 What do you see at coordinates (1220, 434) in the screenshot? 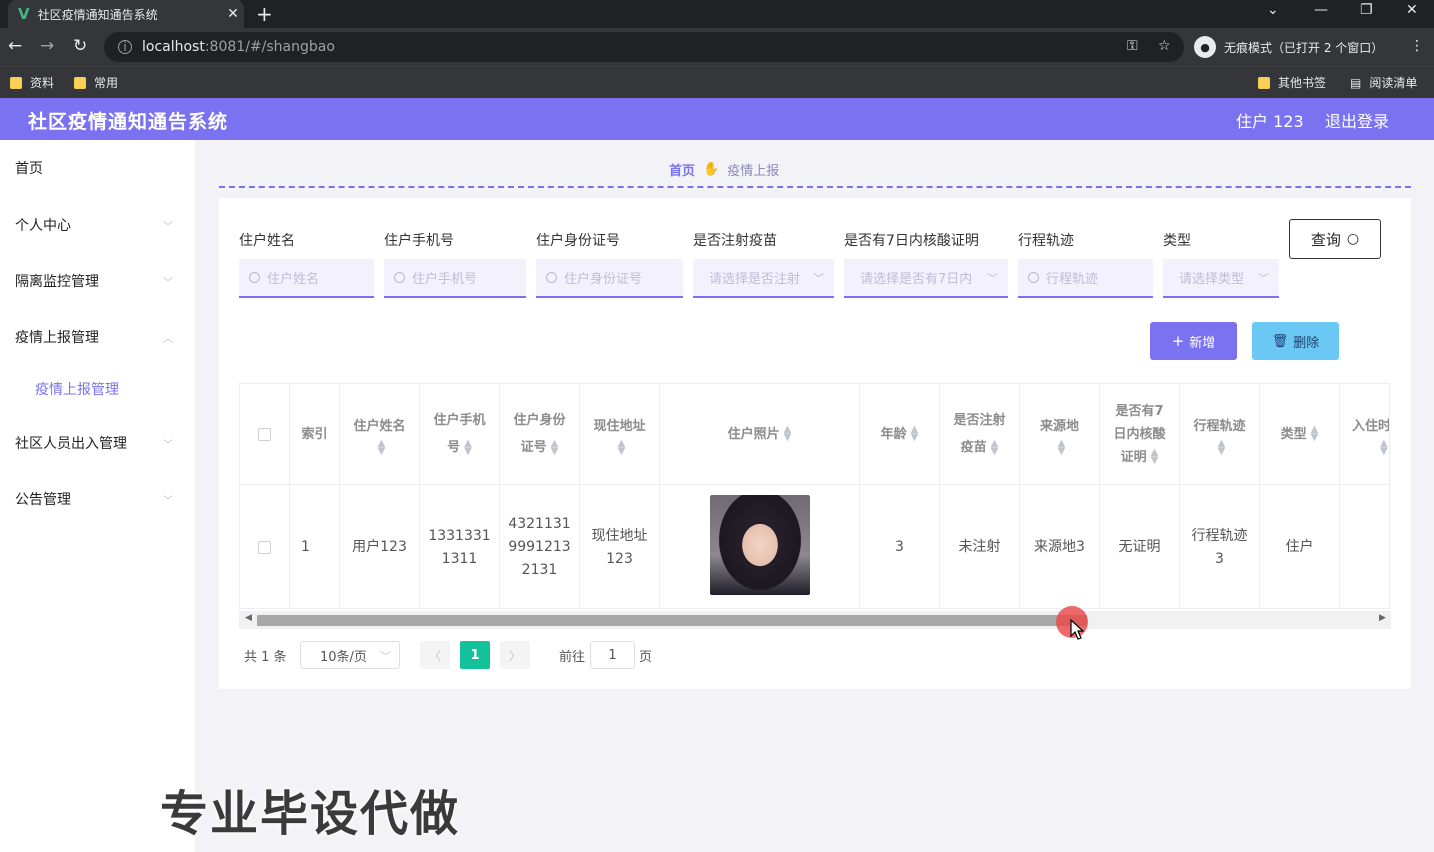
I see `header-track: 行程轨迹 ▲ ▼` at bounding box center [1220, 434].